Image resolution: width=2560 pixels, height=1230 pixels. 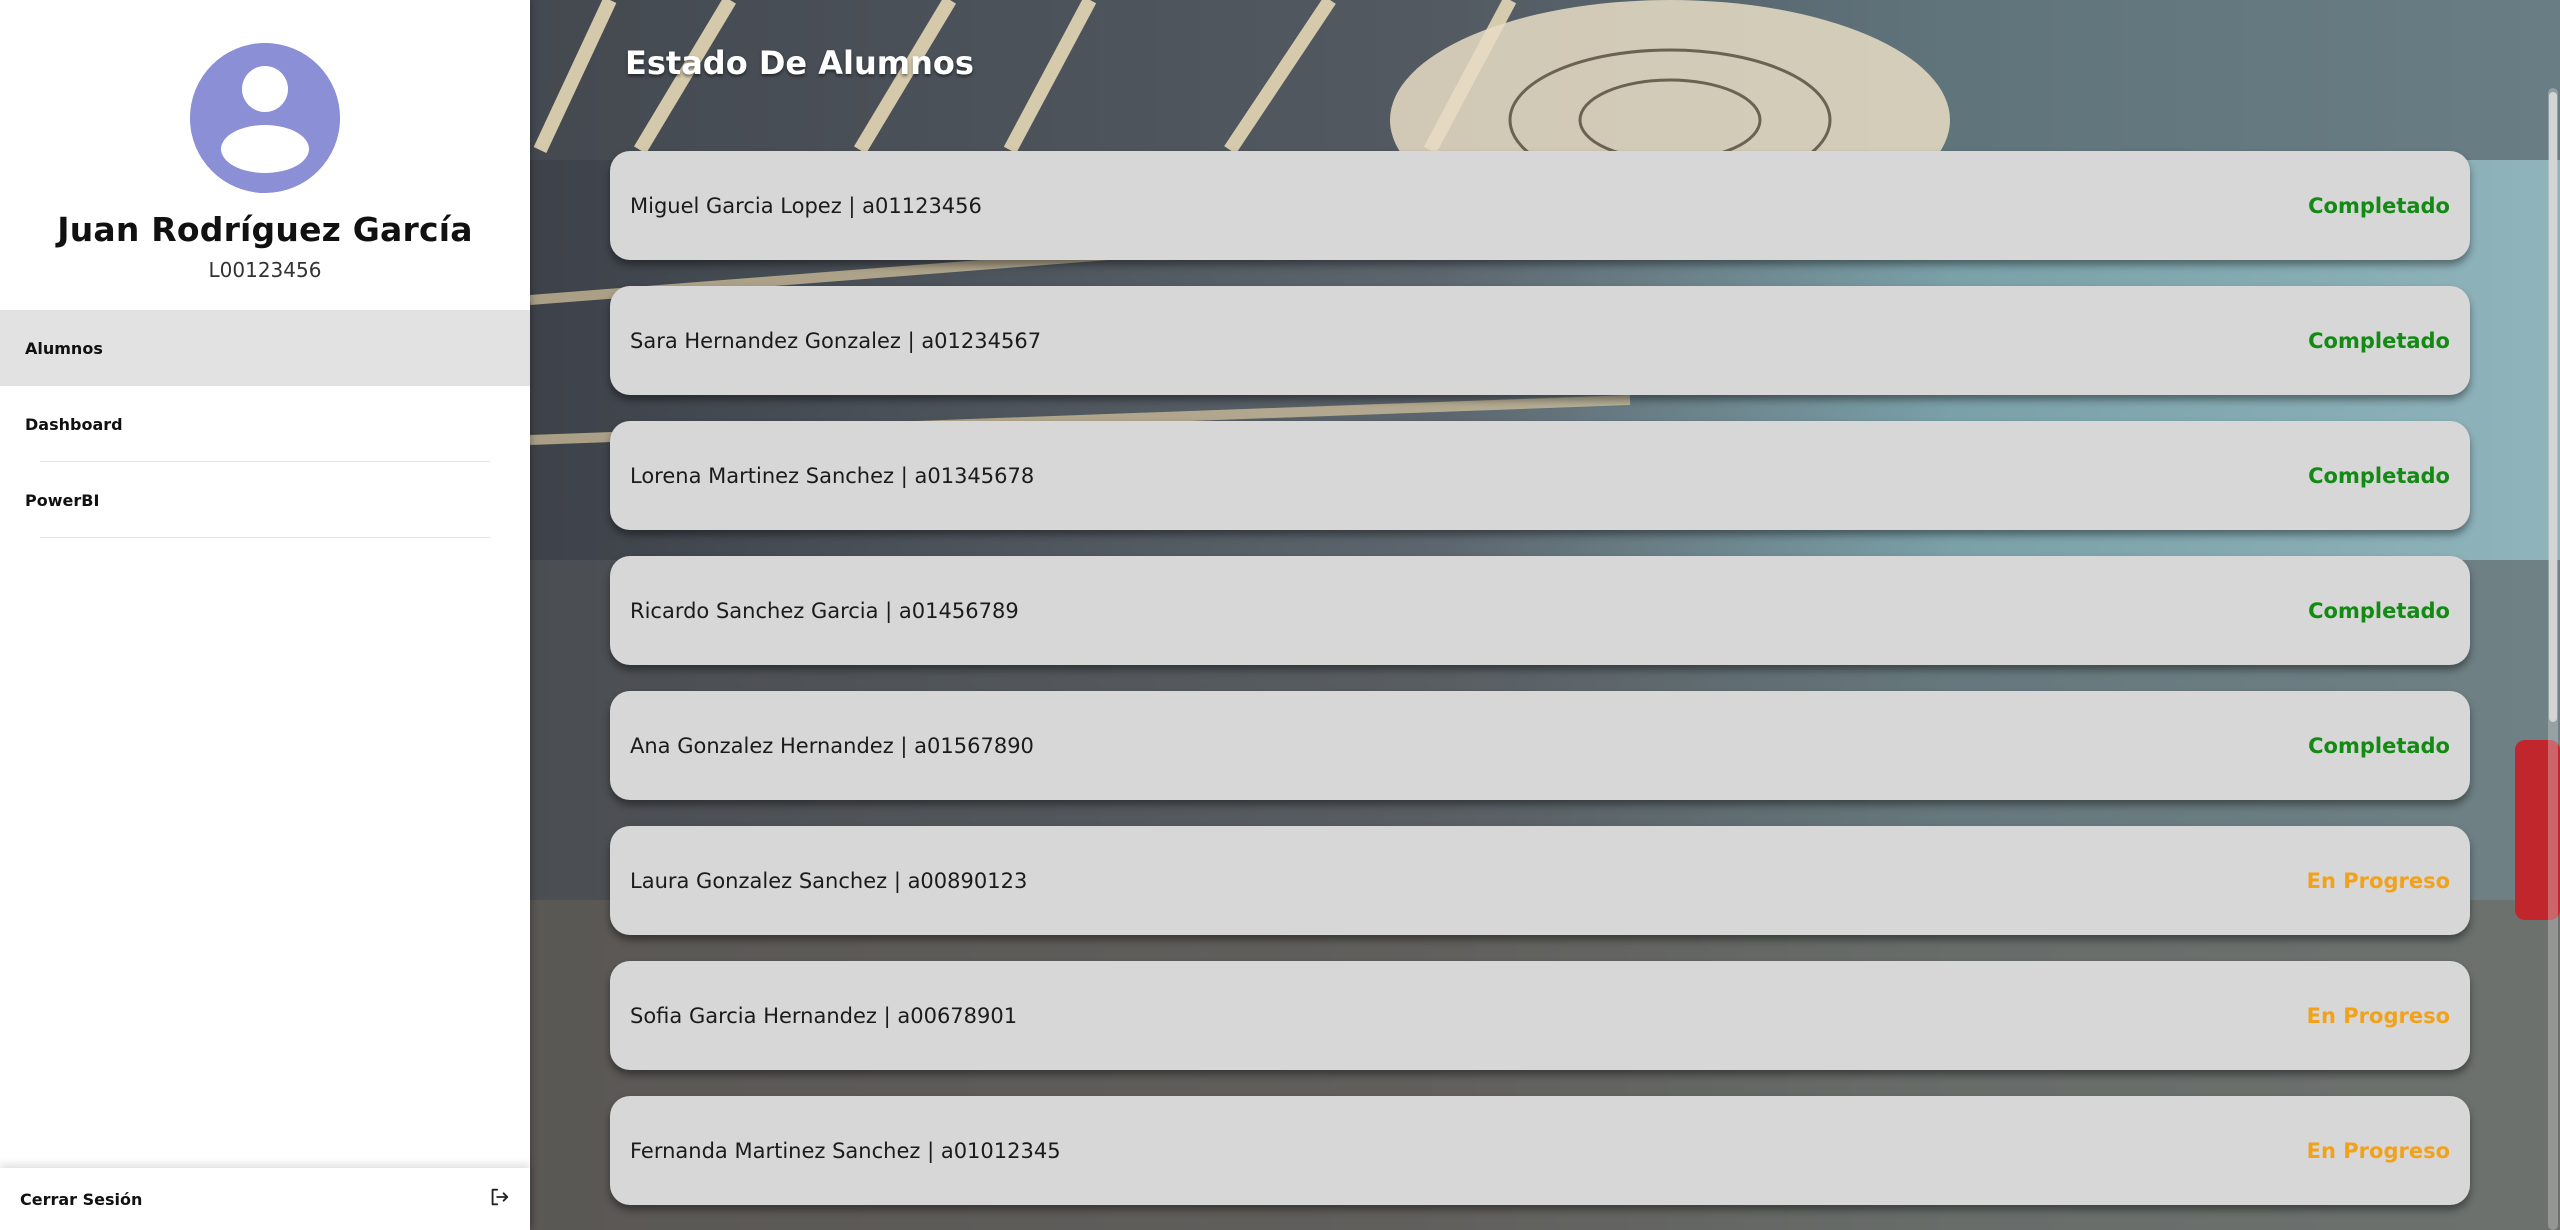 What do you see at coordinates (265, 348) in the screenshot?
I see `sidebar-item-alumnos: Alumnos` at bounding box center [265, 348].